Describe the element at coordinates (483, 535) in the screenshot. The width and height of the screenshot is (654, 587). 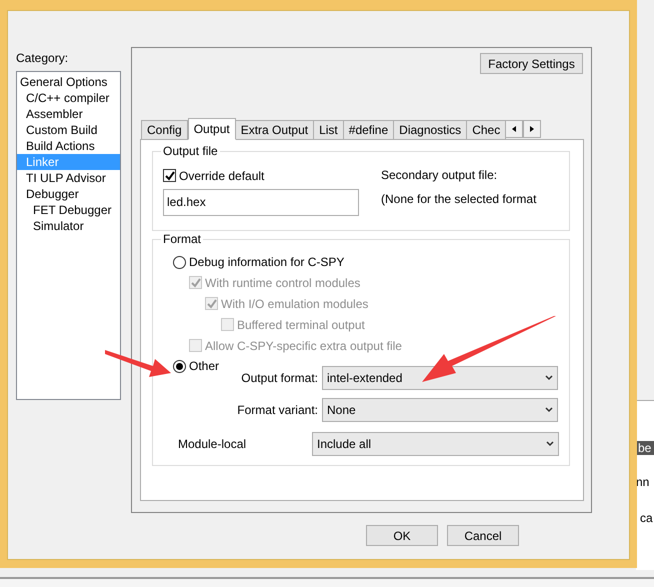
I see `dialog-button: Cancel` at that location.